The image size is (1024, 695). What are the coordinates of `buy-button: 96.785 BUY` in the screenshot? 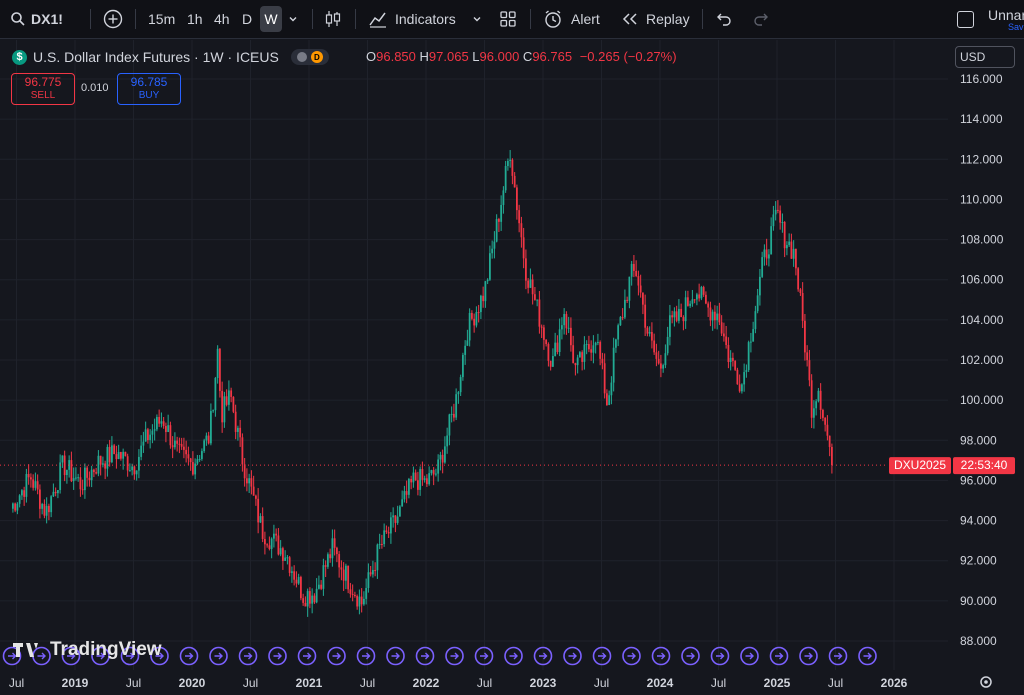 It's located at (149, 89).